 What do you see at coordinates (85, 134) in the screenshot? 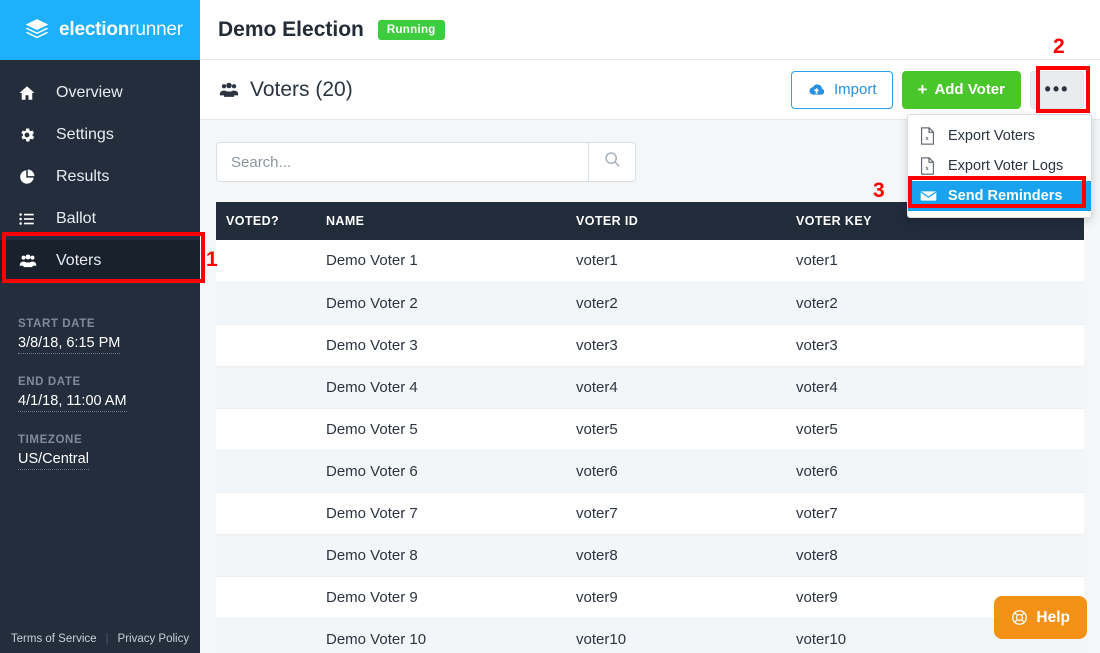
I see `sidebar-item-label: Settings` at bounding box center [85, 134].